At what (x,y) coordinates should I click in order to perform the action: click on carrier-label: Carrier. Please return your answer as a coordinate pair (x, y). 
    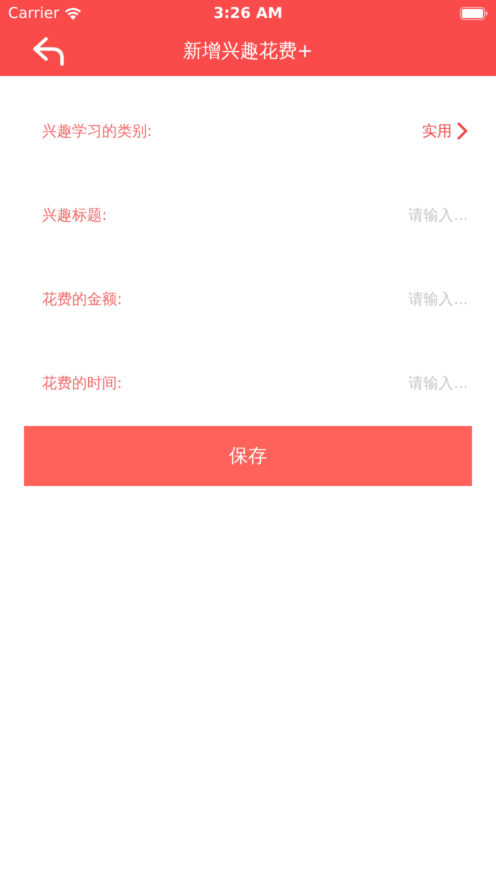
    Looking at the image, I should click on (34, 13).